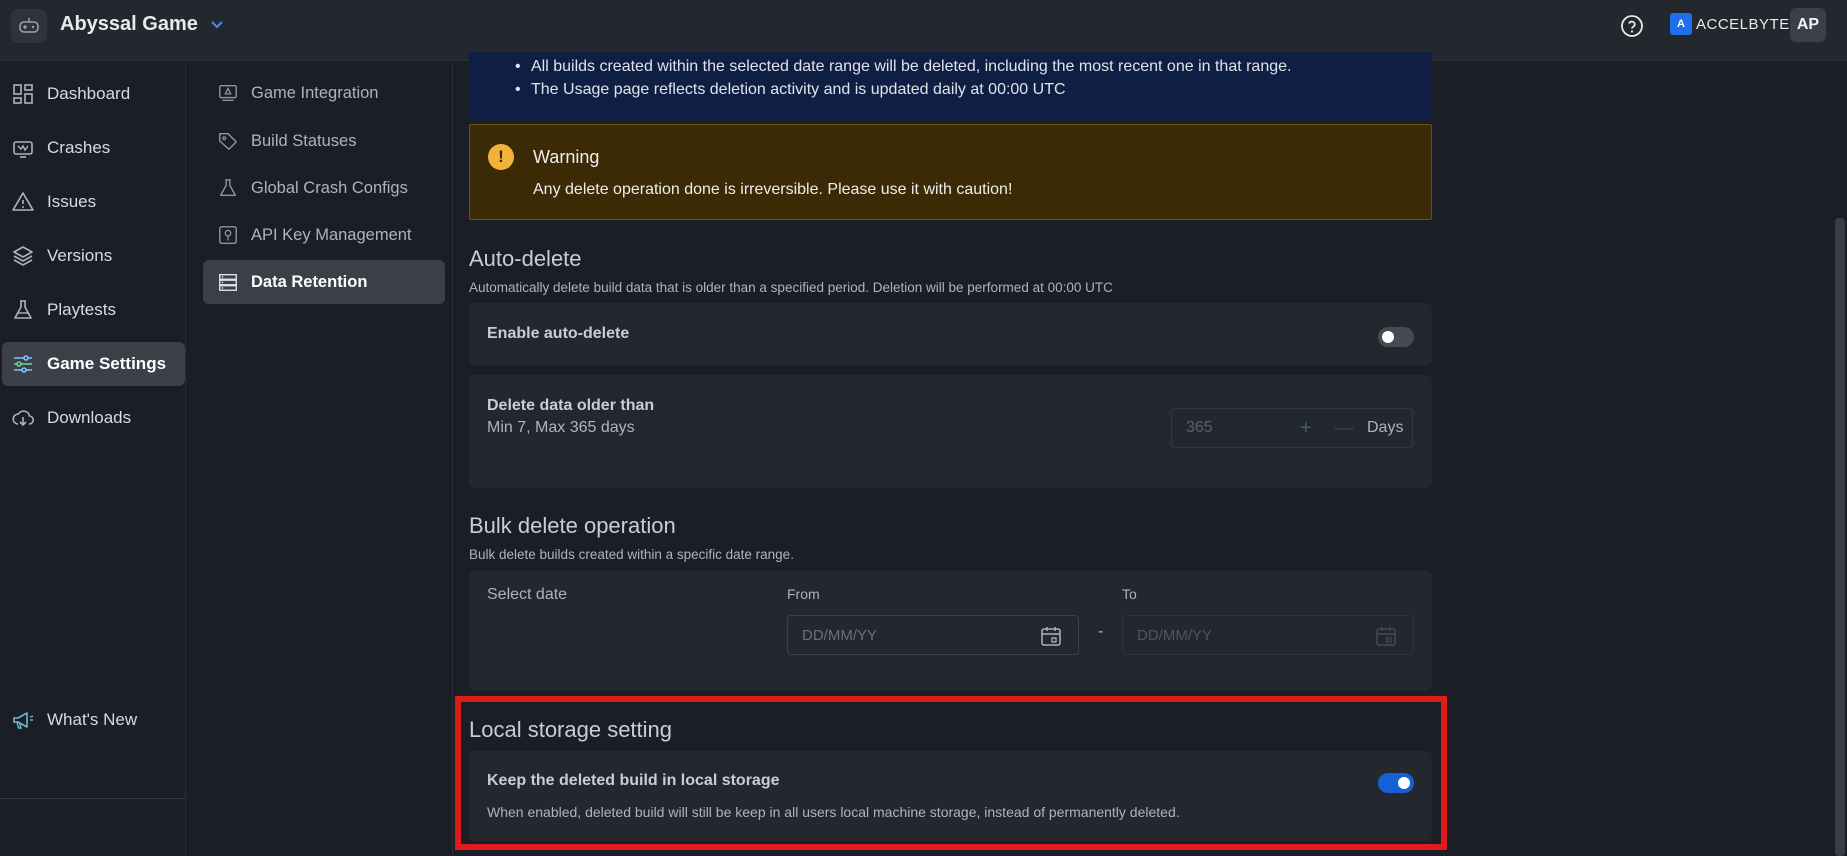 Image resolution: width=1847 pixels, height=856 pixels. I want to click on bulk-delete-title: Bulk delete operation, so click(572, 525).